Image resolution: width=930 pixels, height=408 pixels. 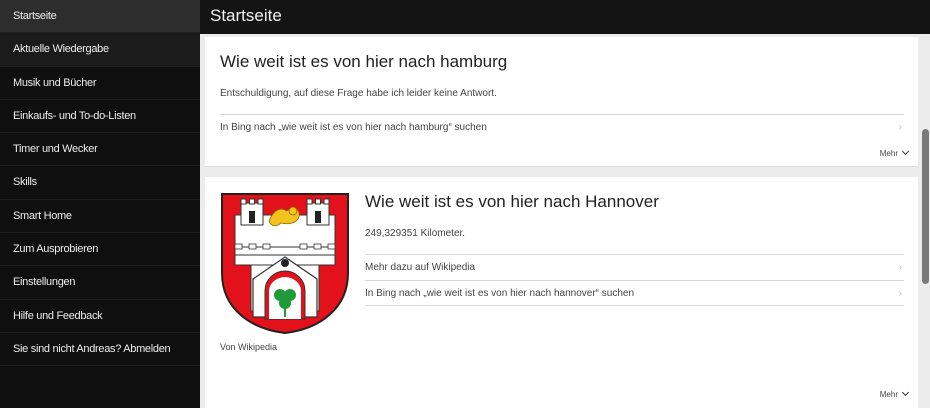 What do you see at coordinates (249, 347) in the screenshot?
I see `image-caption: Von Wikipedia` at bounding box center [249, 347].